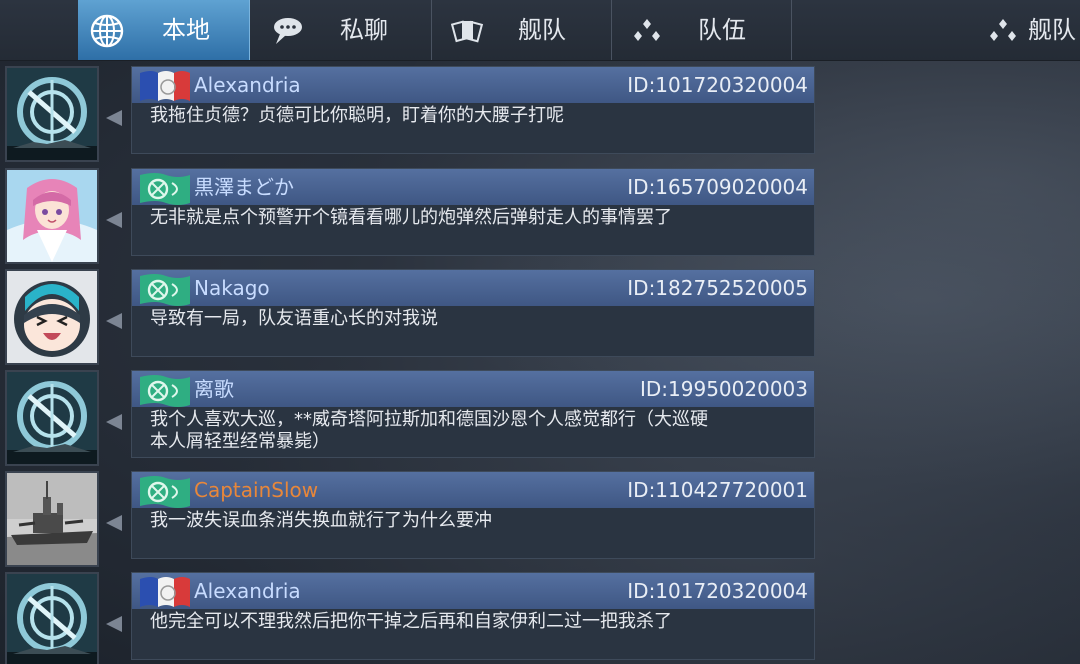 The image size is (1080, 664). I want to click on message-text: 我拖住贞德？贞德可比你聪明，盯着你的大腰子打呢, so click(357, 115).